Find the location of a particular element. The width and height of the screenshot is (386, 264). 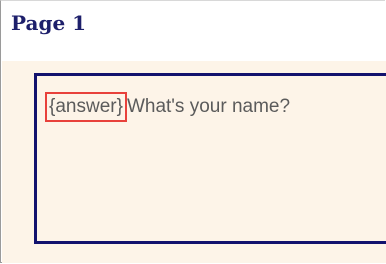

question-title: {answer} What's your name? is located at coordinates (167, 107).